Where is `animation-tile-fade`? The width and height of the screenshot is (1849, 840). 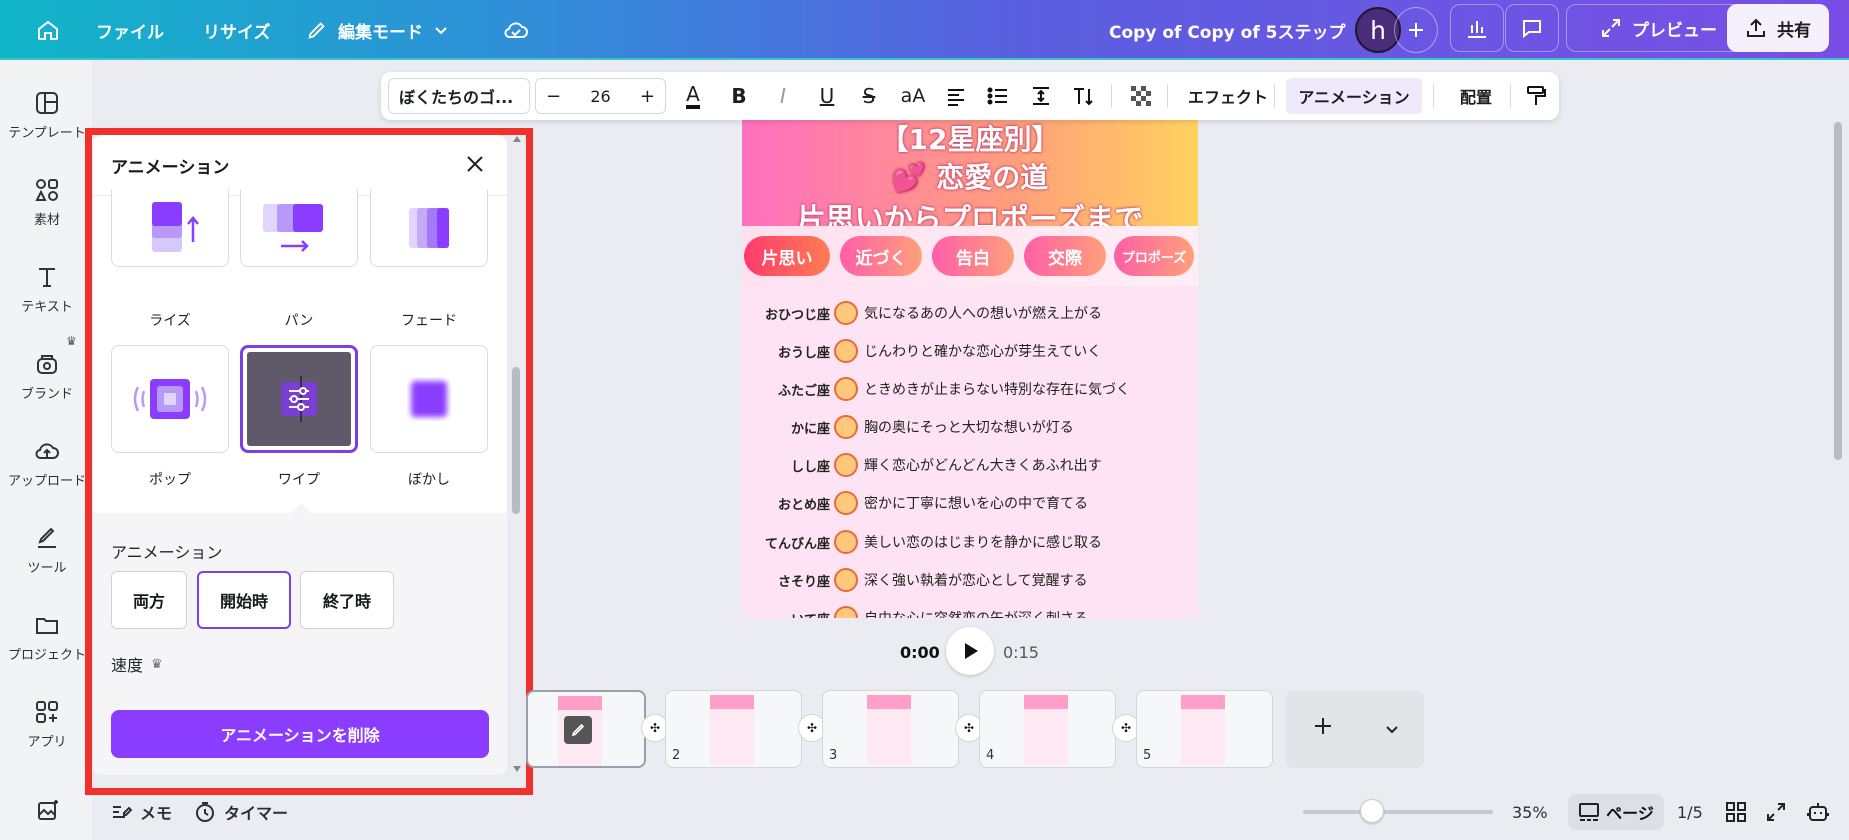
animation-tile-fade is located at coordinates (429, 228).